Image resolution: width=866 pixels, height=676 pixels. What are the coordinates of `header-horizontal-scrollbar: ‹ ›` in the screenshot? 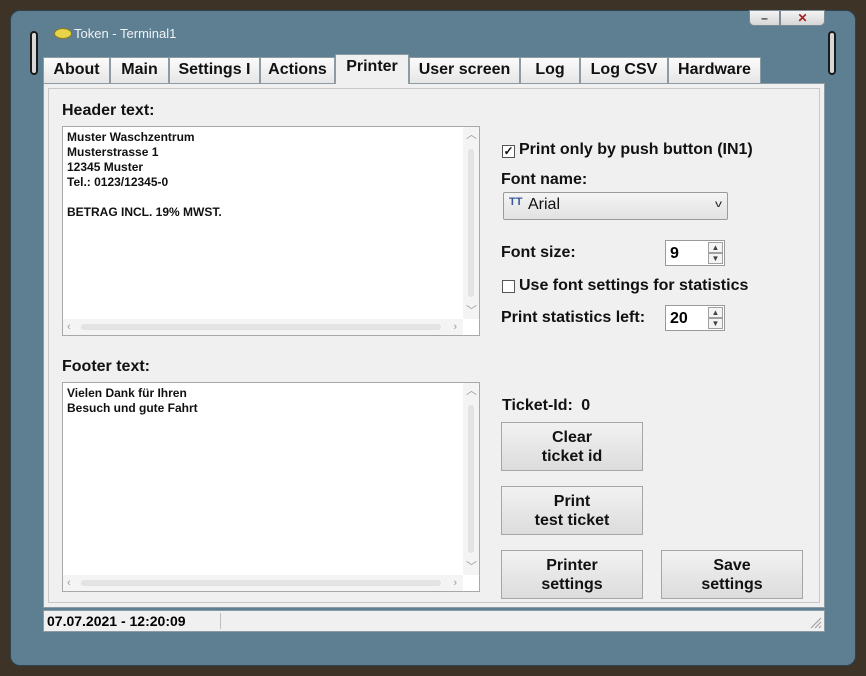 It's located at (263, 327).